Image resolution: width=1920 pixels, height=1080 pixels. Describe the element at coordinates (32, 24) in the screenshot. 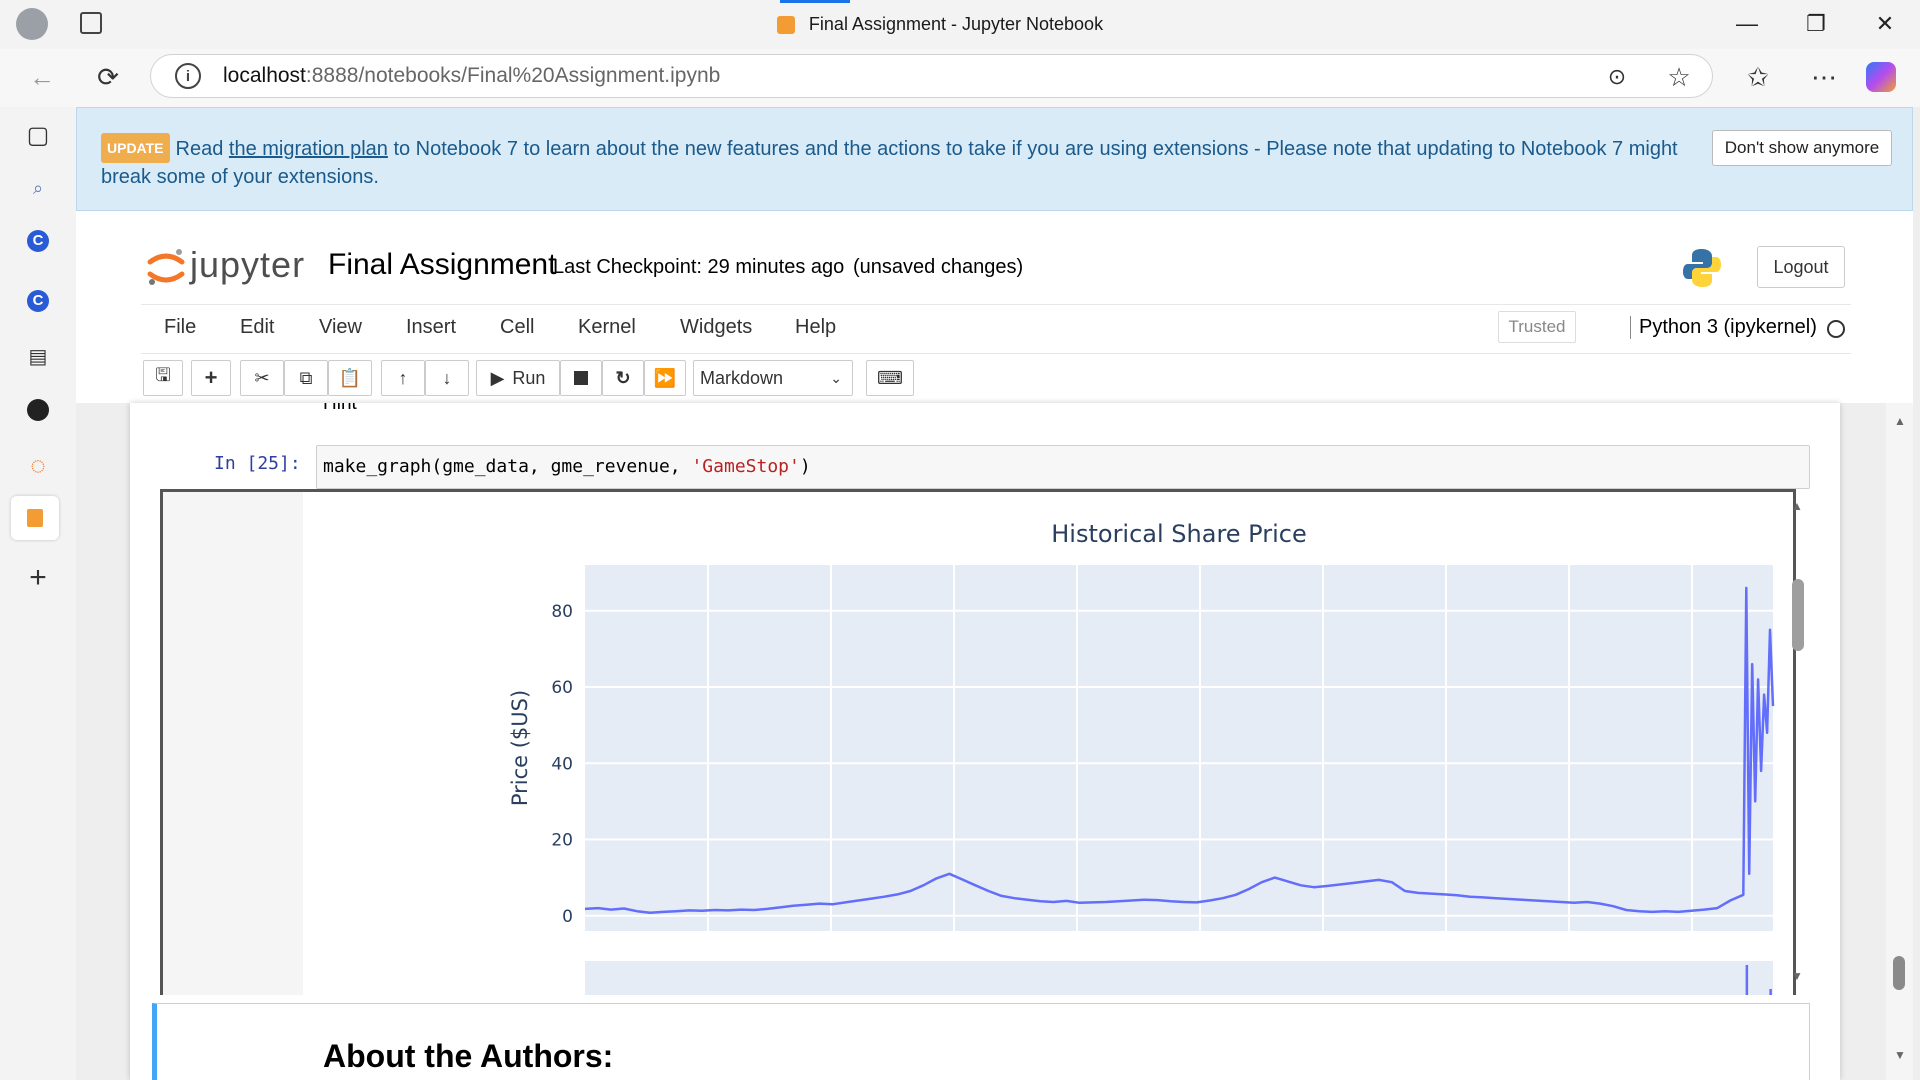

I see `profile-avatar-icon` at that location.